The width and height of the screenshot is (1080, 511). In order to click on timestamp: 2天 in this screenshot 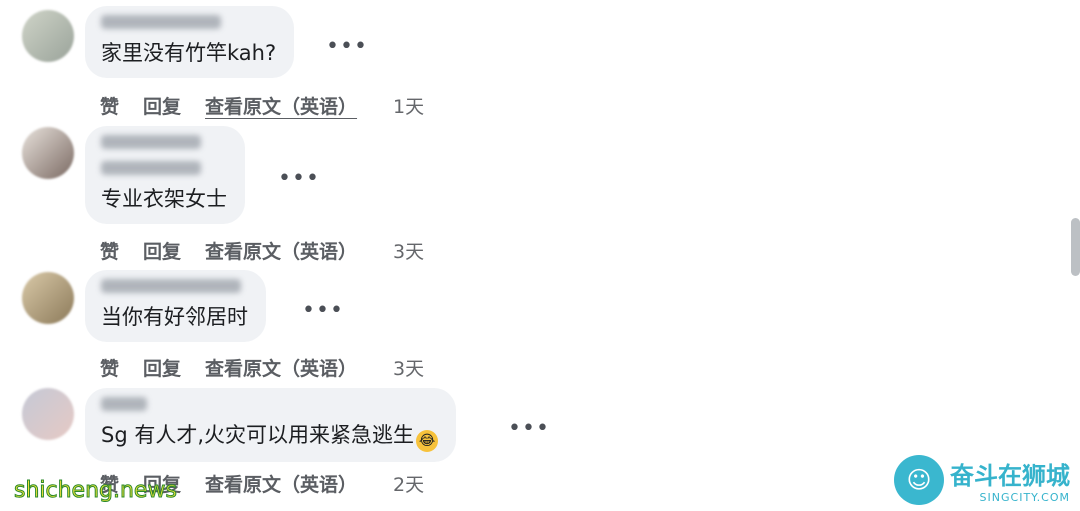, I will do `click(408, 483)`.